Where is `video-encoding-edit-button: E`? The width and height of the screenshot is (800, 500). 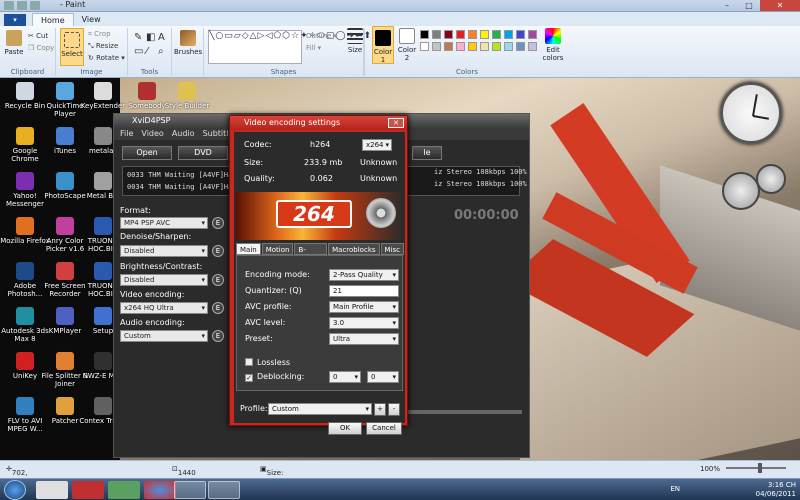
video-encoding-edit-button: E is located at coordinates (218, 308).